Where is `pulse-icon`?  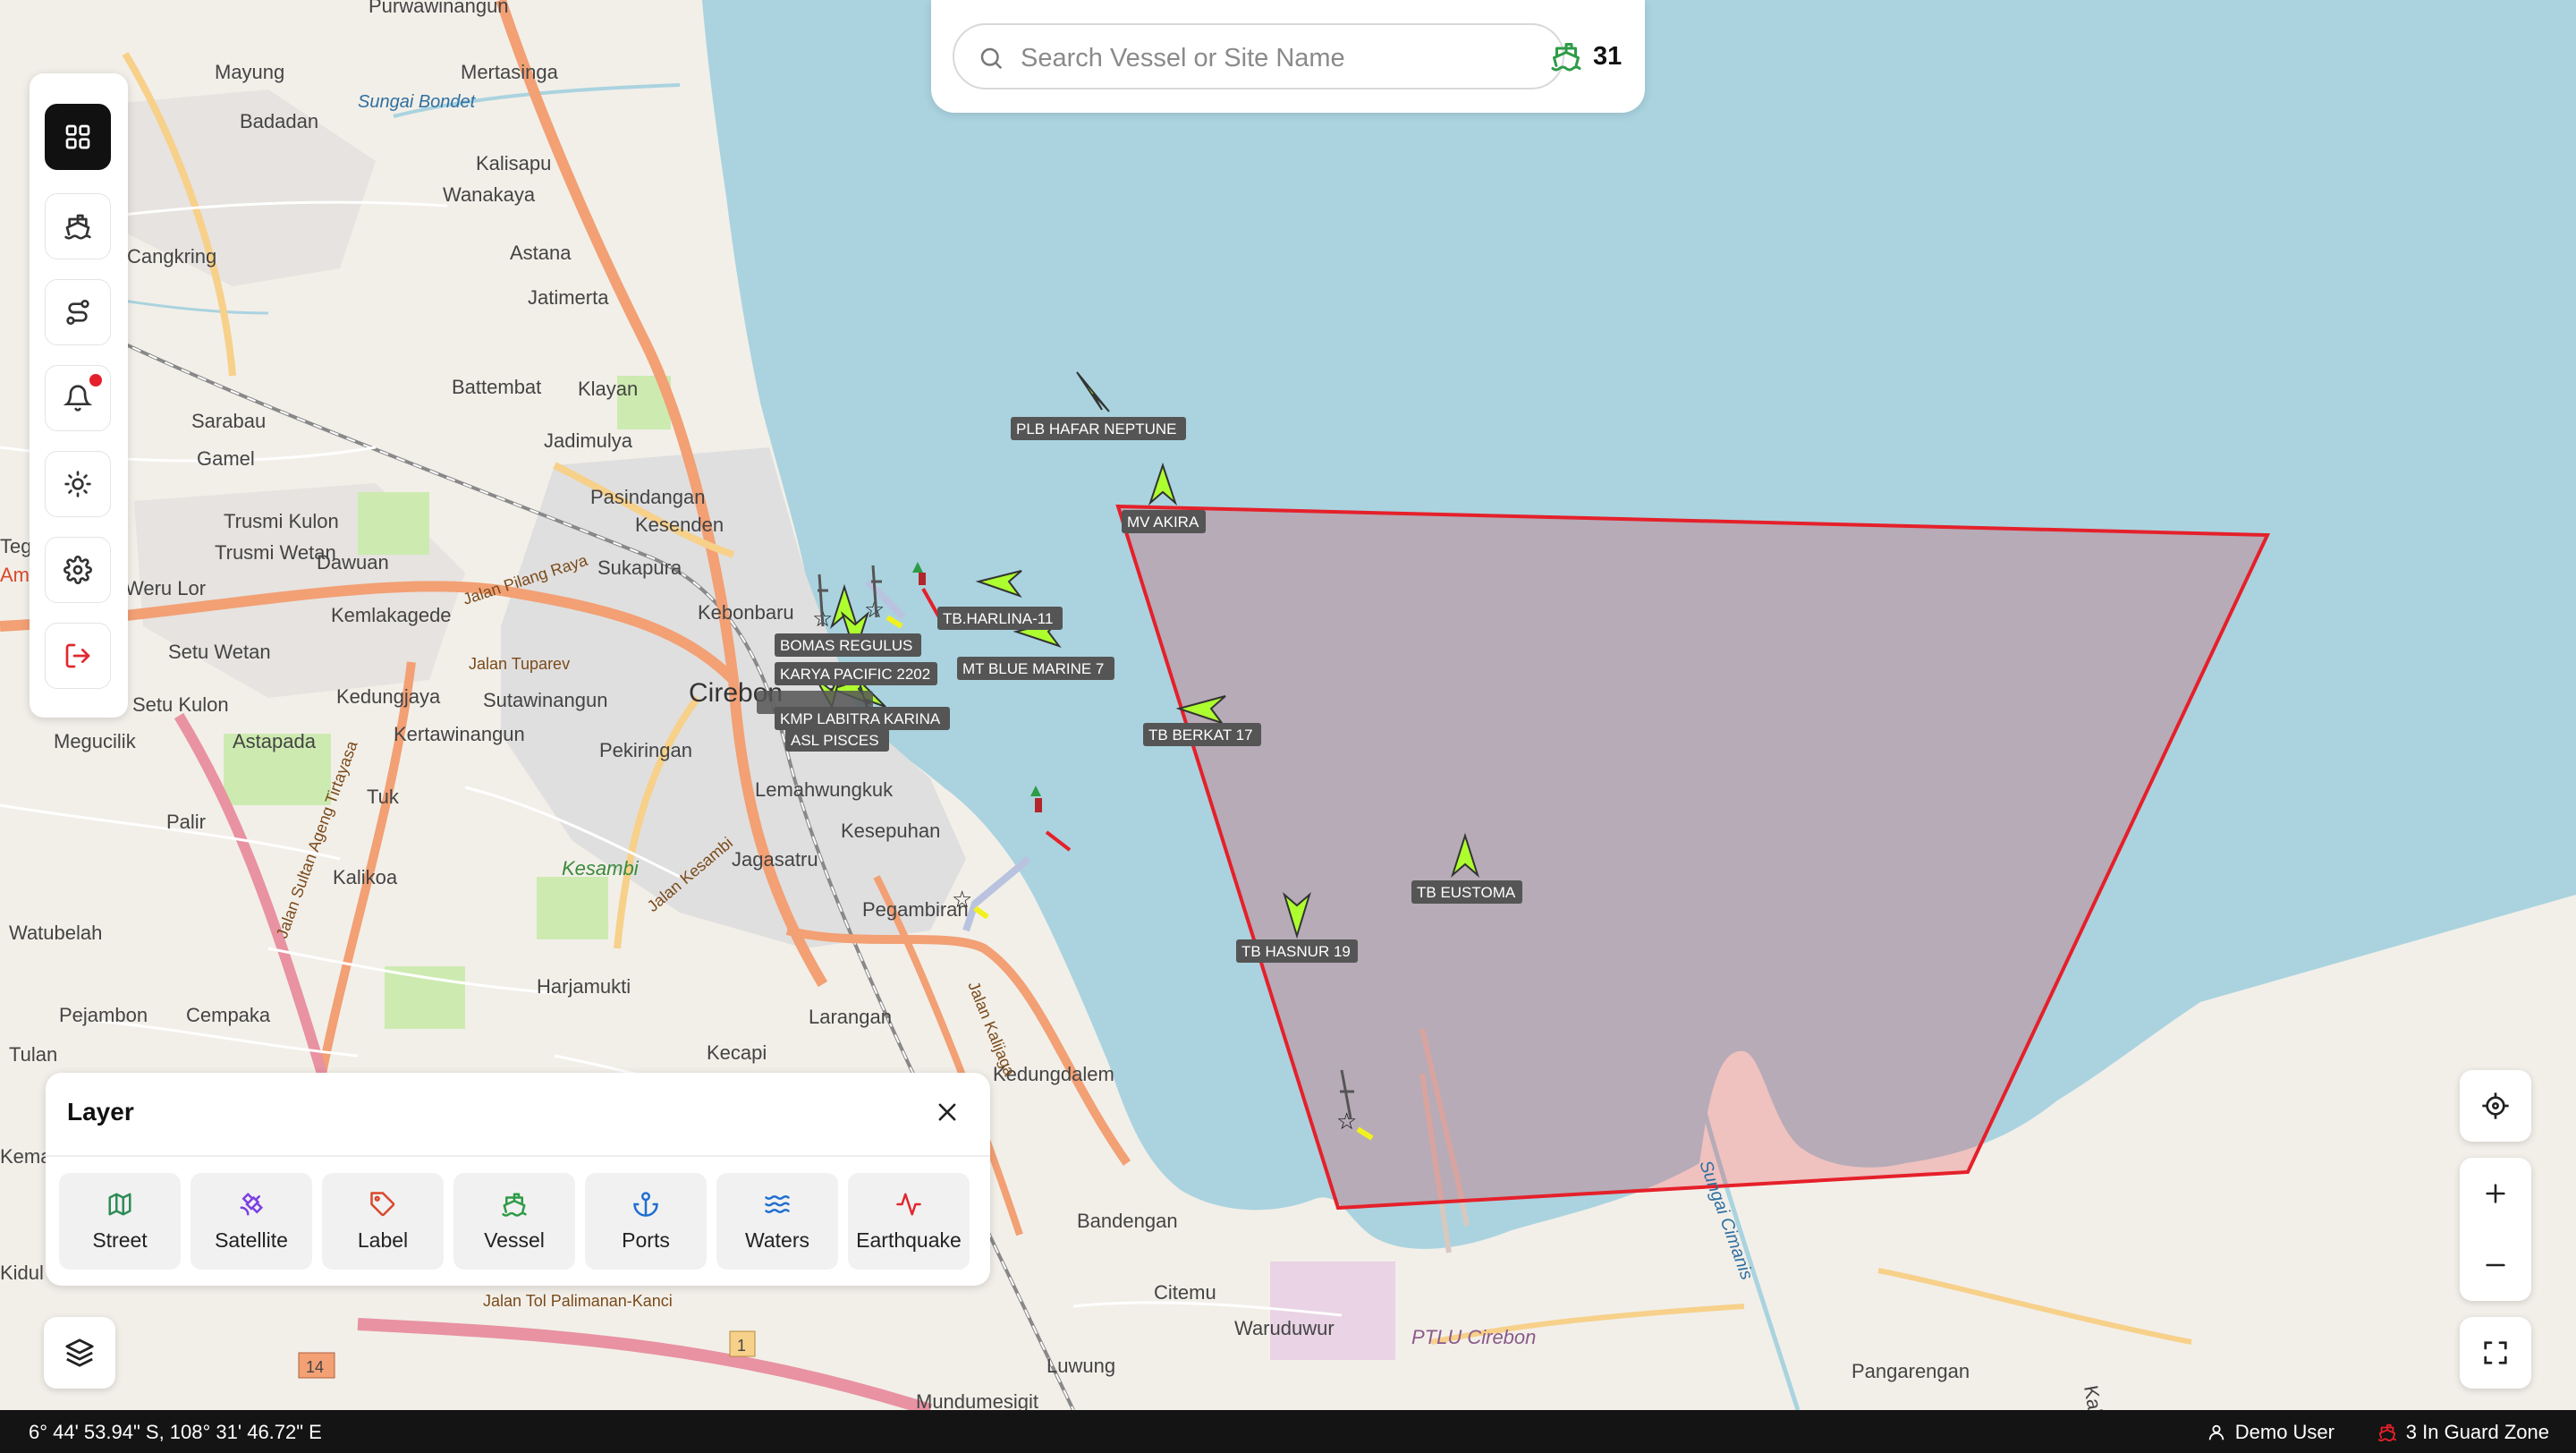 pulse-icon is located at coordinates (908, 1204).